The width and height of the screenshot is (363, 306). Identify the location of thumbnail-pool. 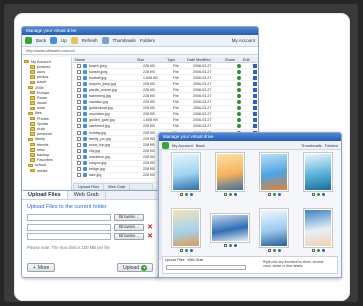
(318, 235).